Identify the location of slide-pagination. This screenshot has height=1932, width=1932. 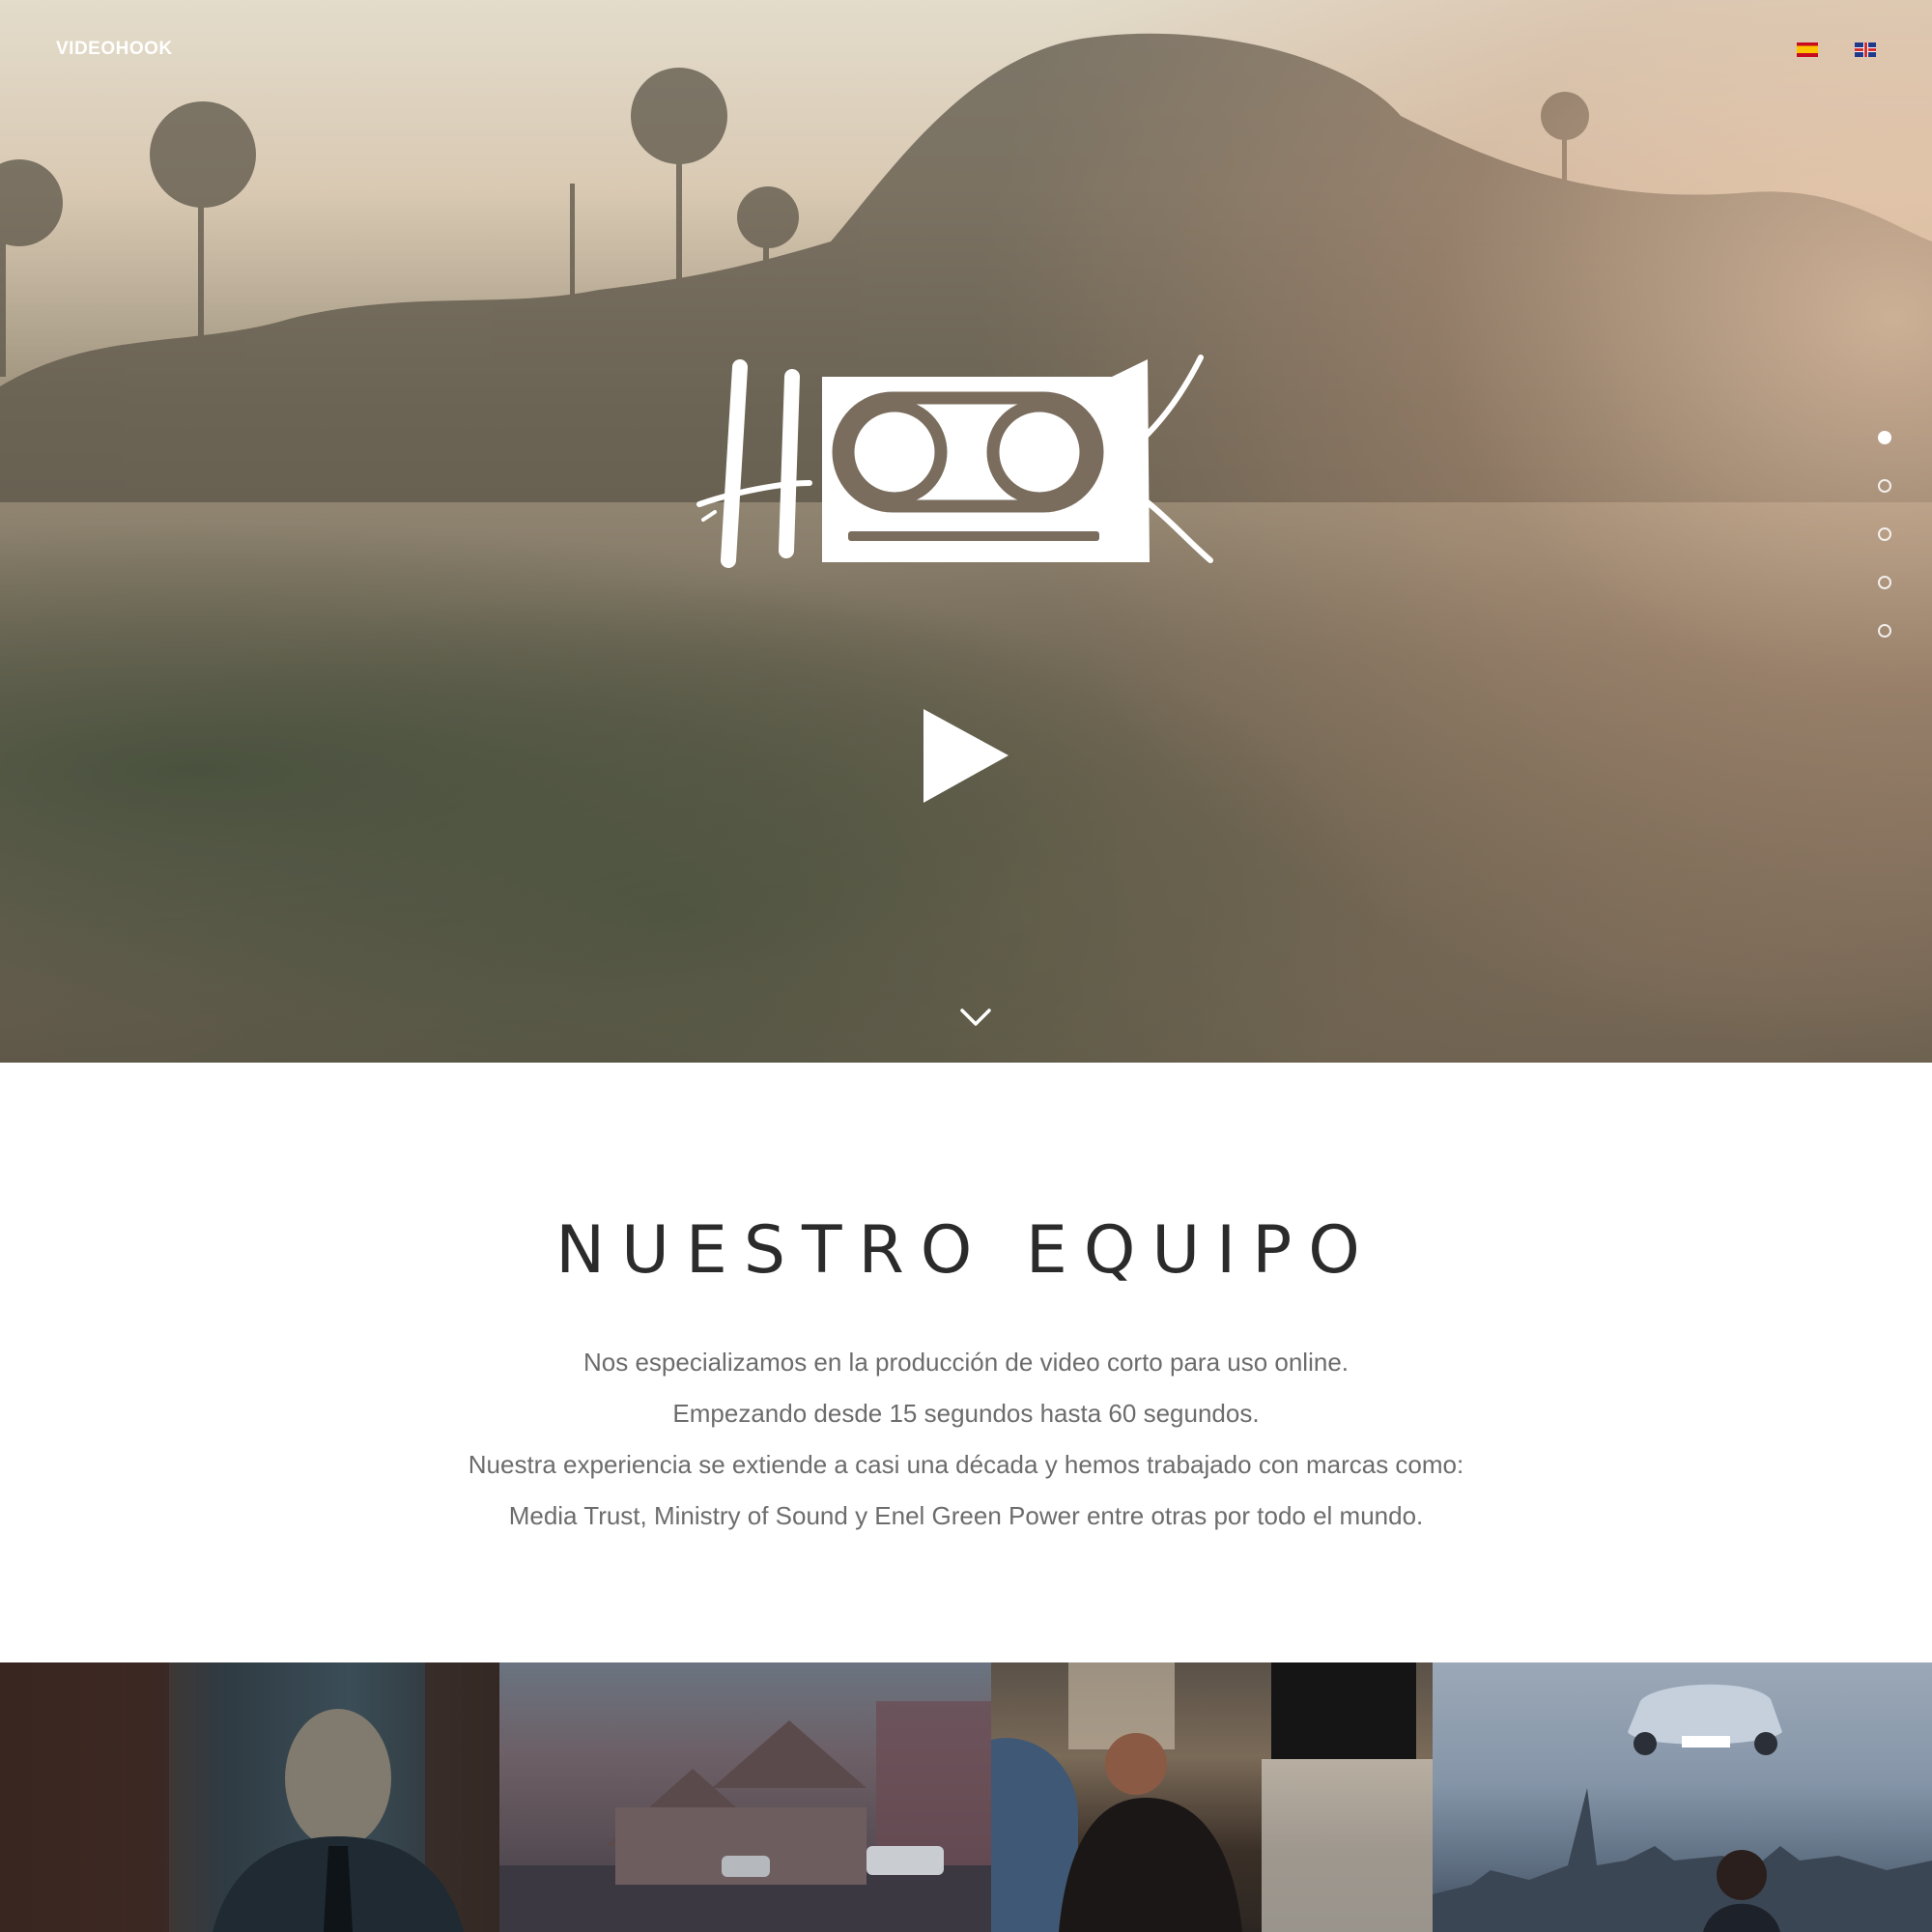
(1884, 534).